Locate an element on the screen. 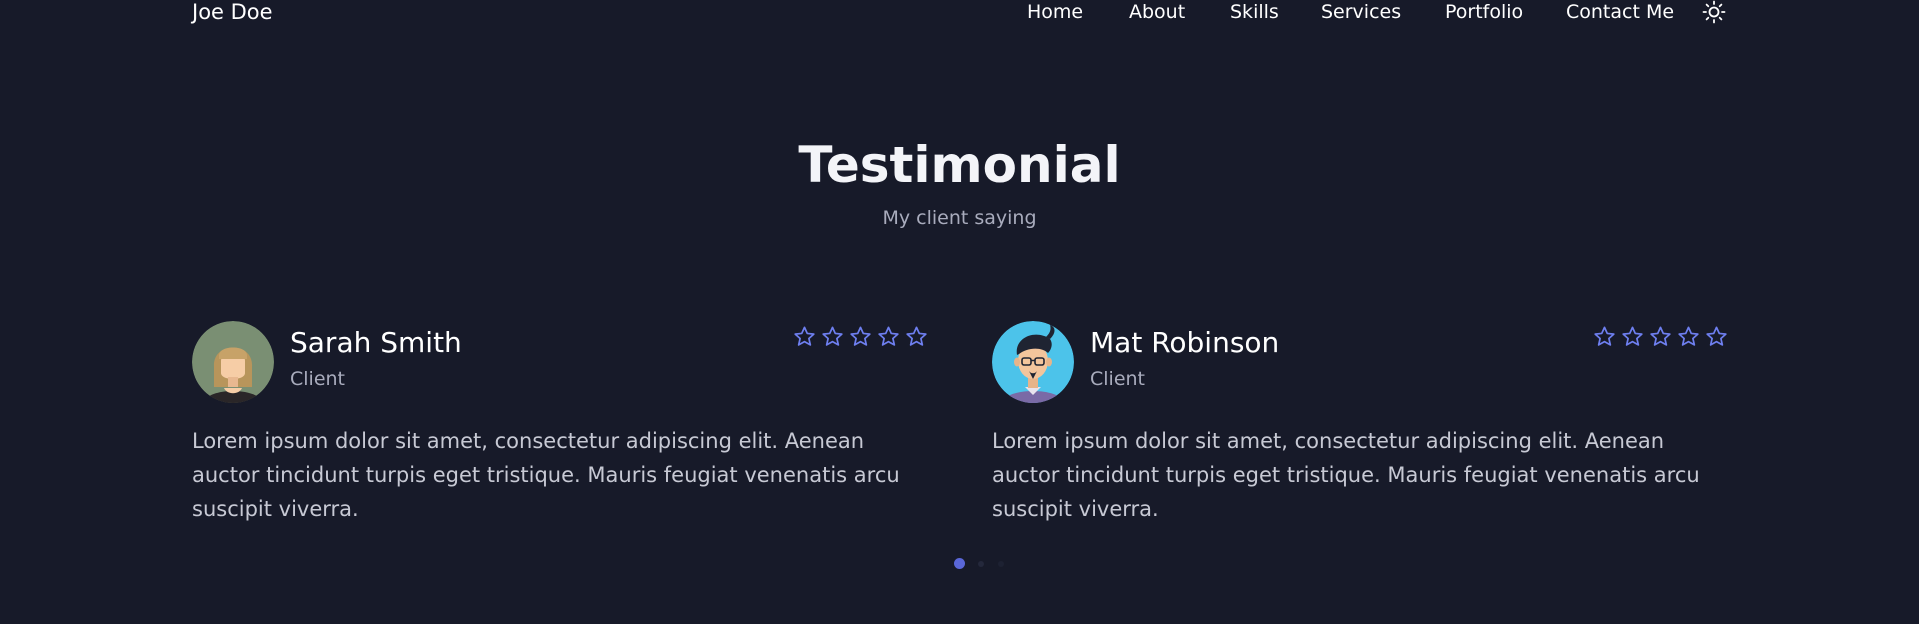 Image resolution: width=1919 pixels, height=624 pixels. client-name: Mat Robinson is located at coordinates (1185, 342).